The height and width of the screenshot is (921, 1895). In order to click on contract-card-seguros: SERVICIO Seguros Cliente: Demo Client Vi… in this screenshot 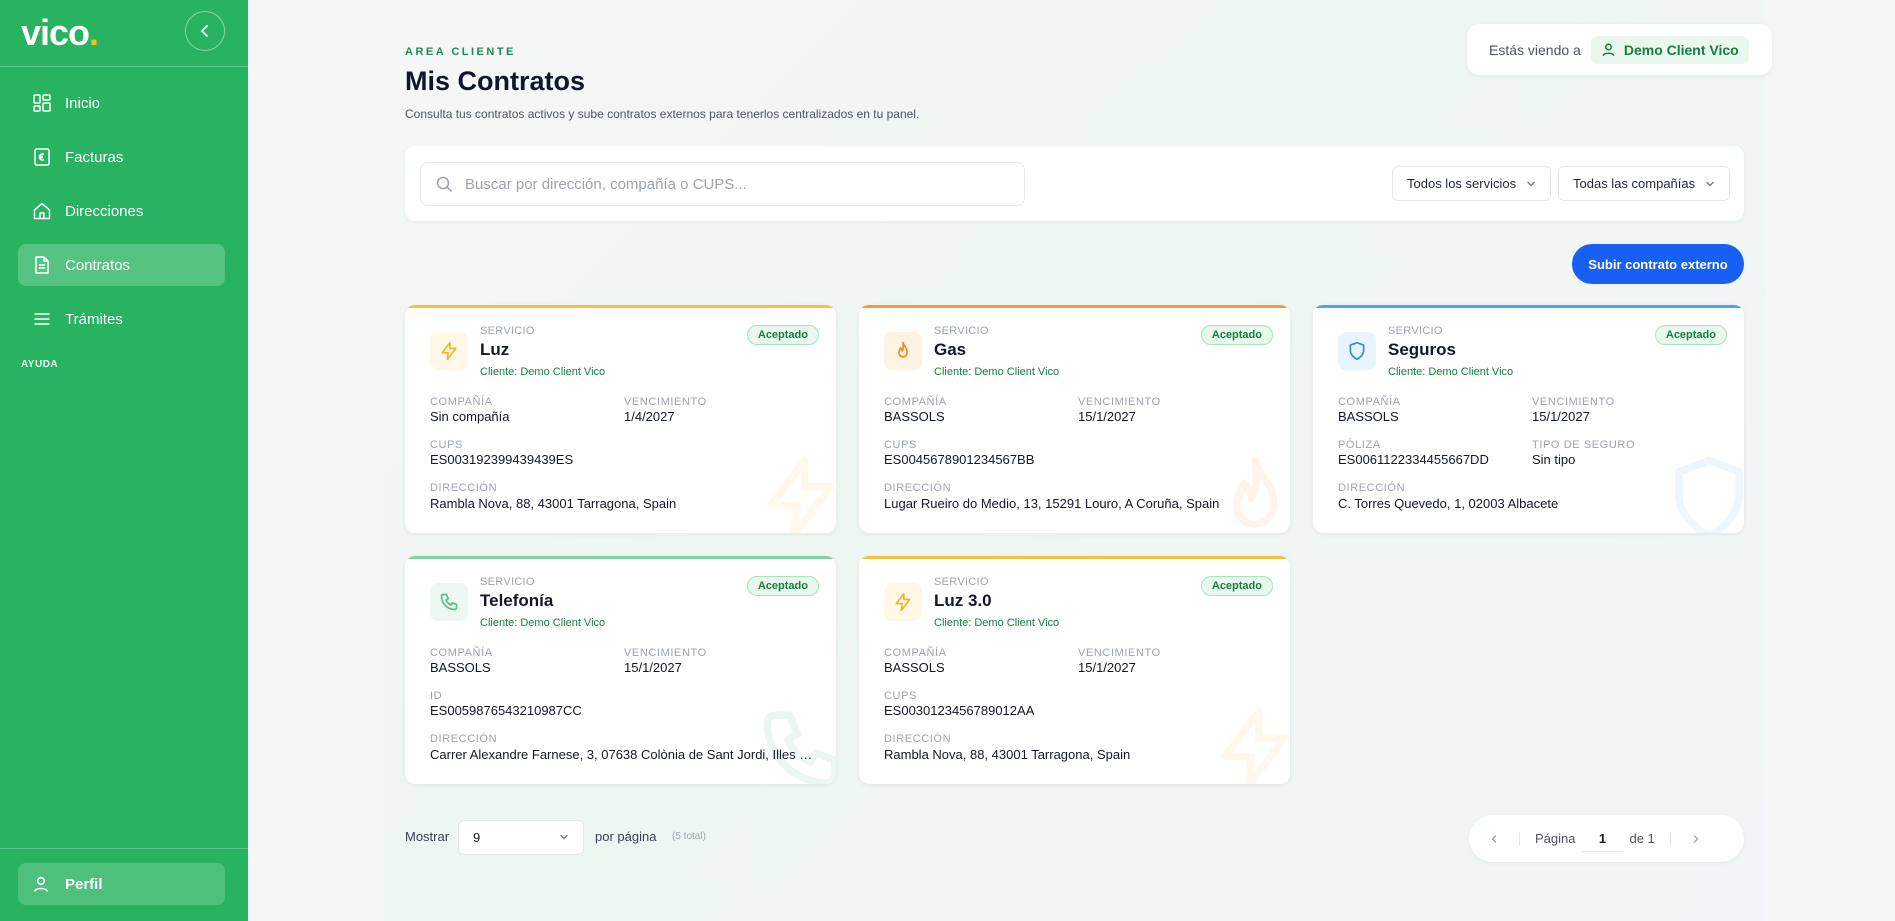, I will do `click(1528, 419)`.